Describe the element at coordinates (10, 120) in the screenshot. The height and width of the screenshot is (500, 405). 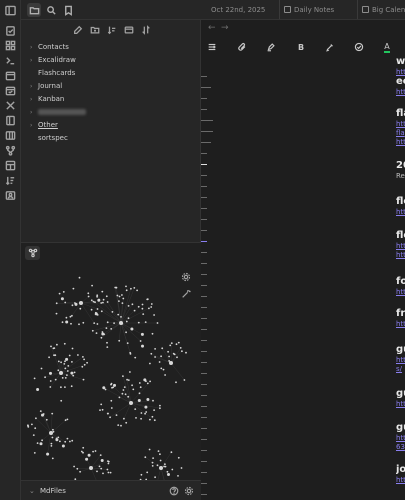
I see `book-icon` at that location.